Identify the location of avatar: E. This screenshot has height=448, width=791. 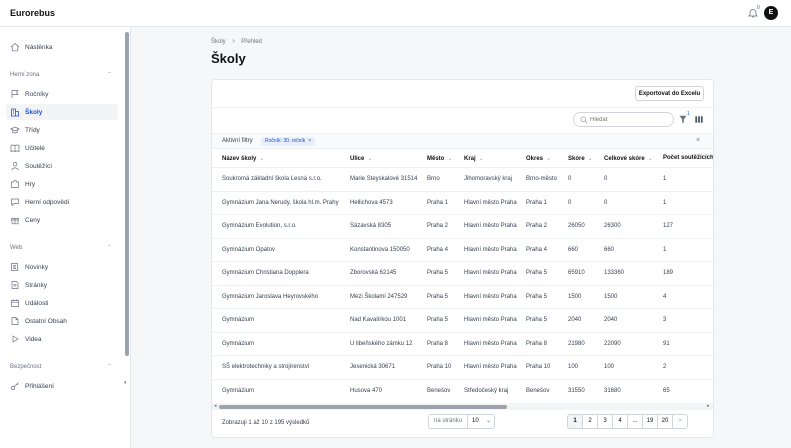
(771, 13).